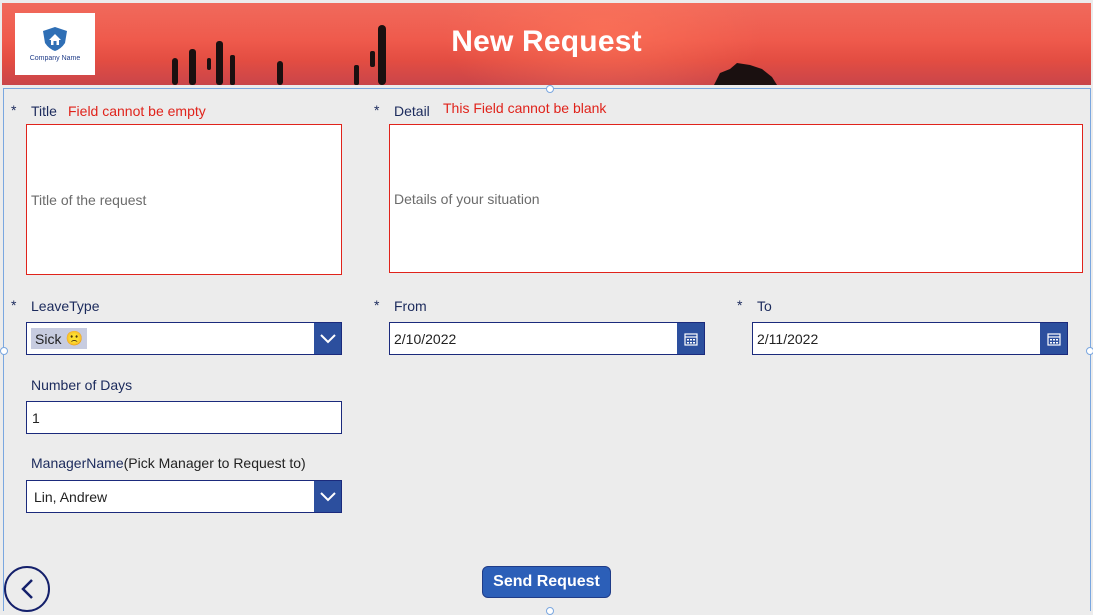 This screenshot has width=1093, height=615. I want to click on back-button, so click(27, 589).